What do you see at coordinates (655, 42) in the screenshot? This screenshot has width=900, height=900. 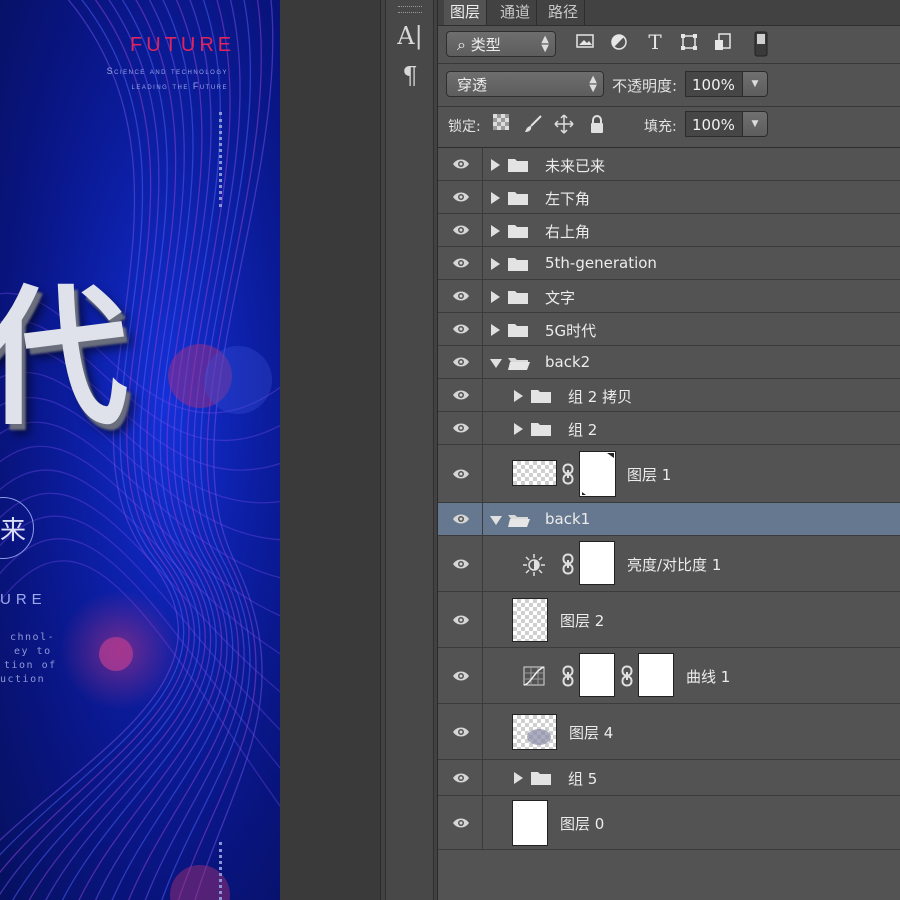 I see `type-filter-icon: T` at bounding box center [655, 42].